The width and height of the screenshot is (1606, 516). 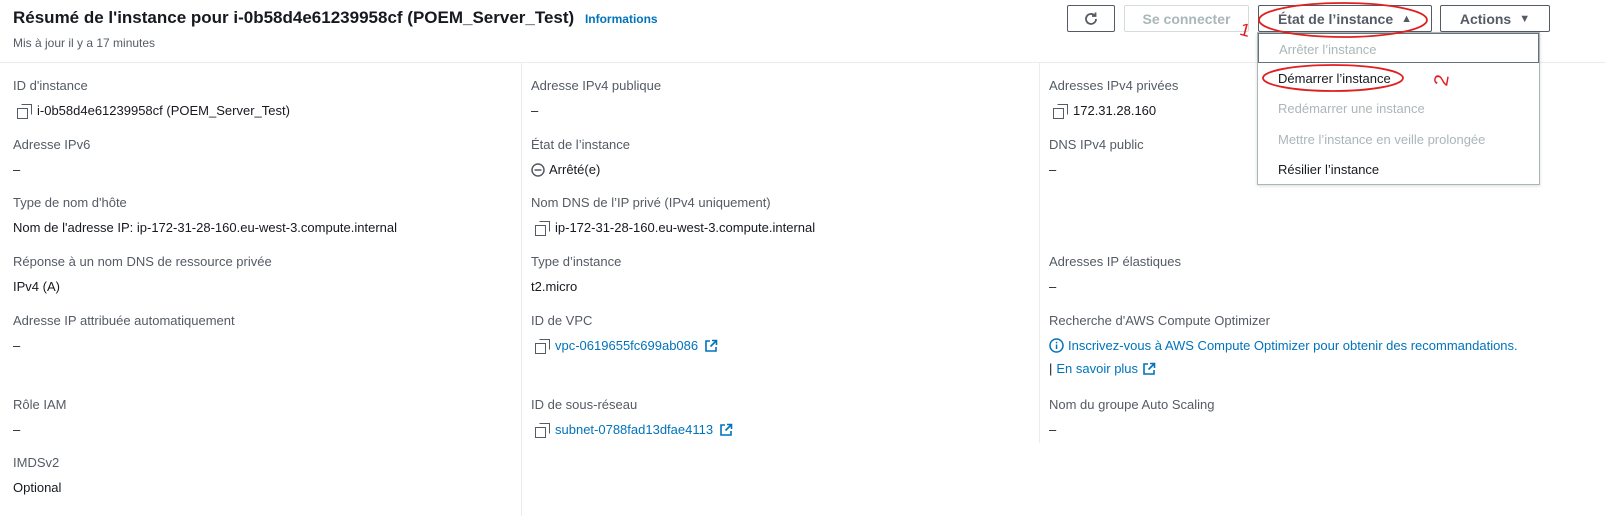 I want to click on caret-up-icon: ▲, so click(x=1407, y=18).